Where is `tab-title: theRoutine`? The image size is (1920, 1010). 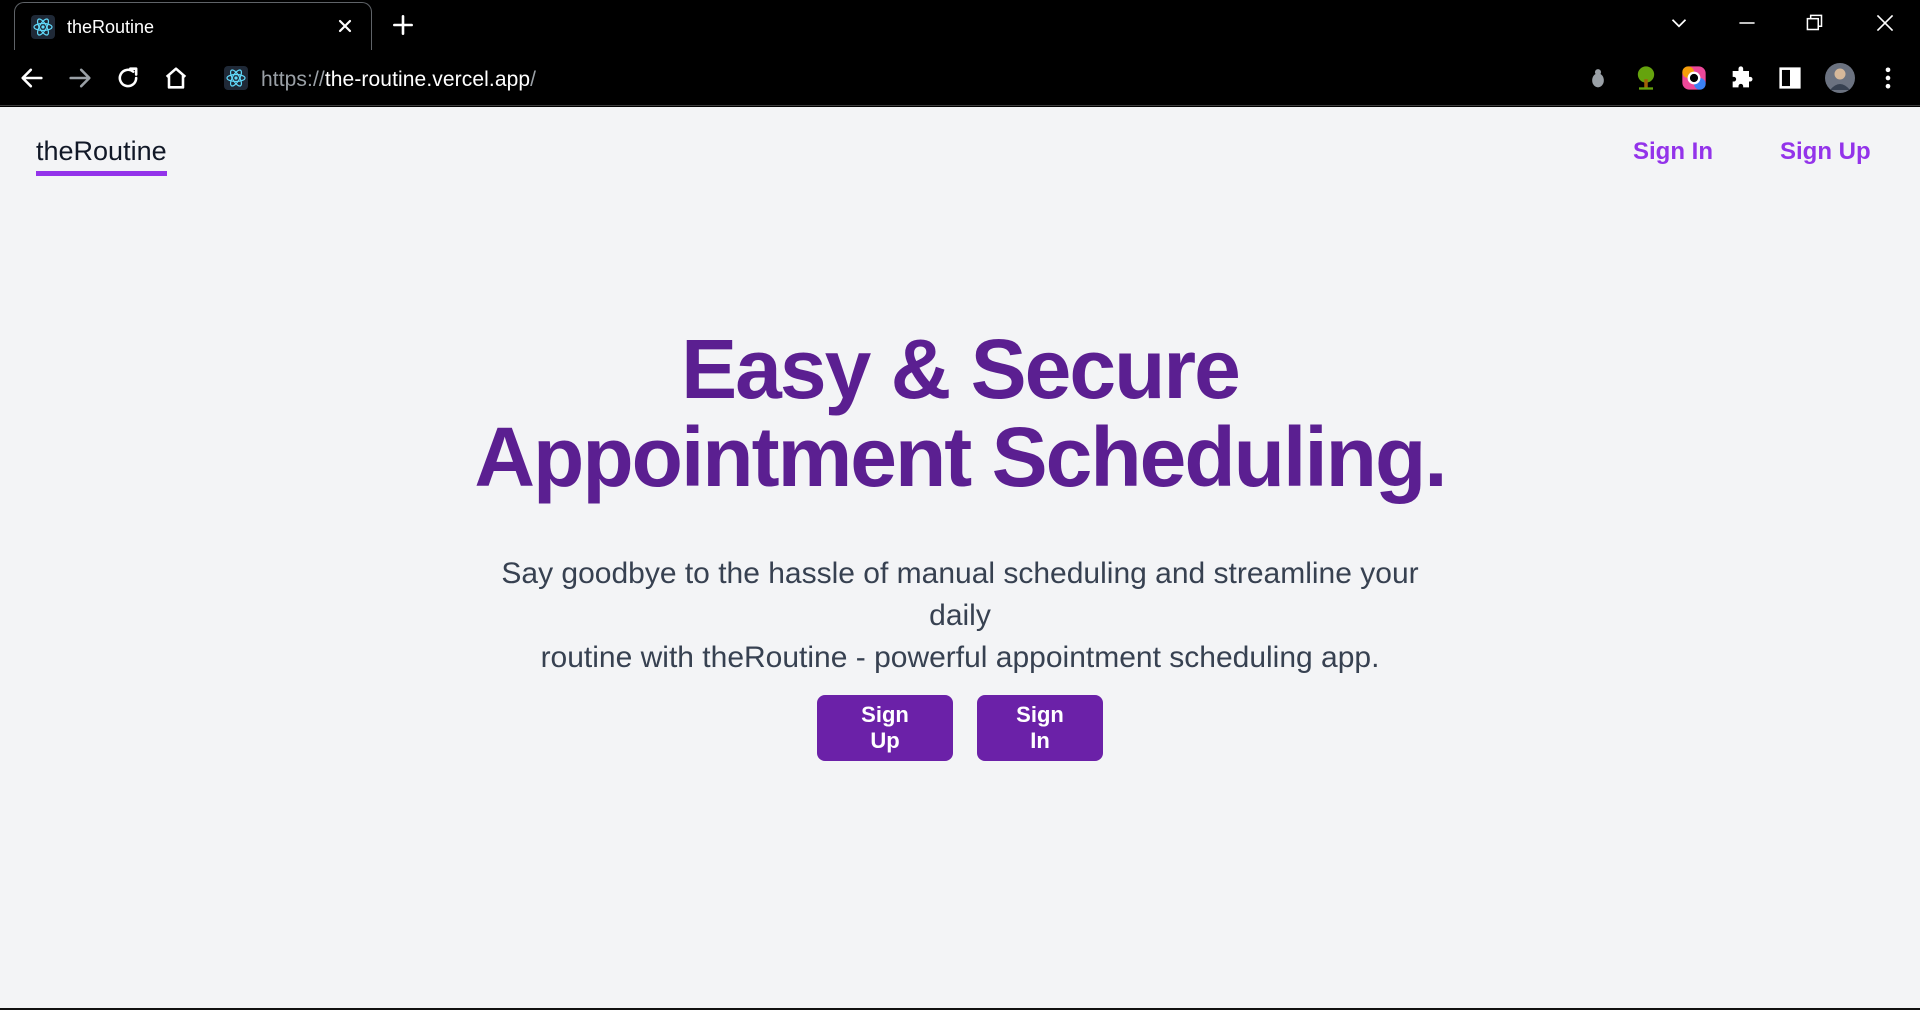 tab-title: theRoutine is located at coordinates (111, 27).